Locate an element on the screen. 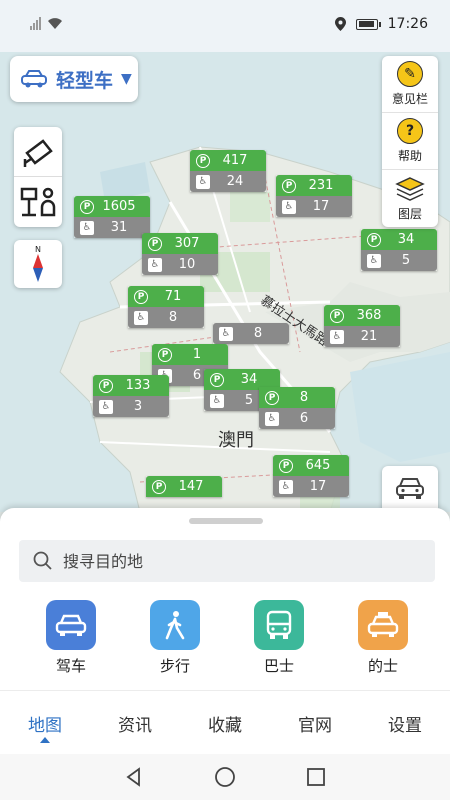 The width and height of the screenshot is (450, 800). parking-available: 417 is located at coordinates (235, 160).